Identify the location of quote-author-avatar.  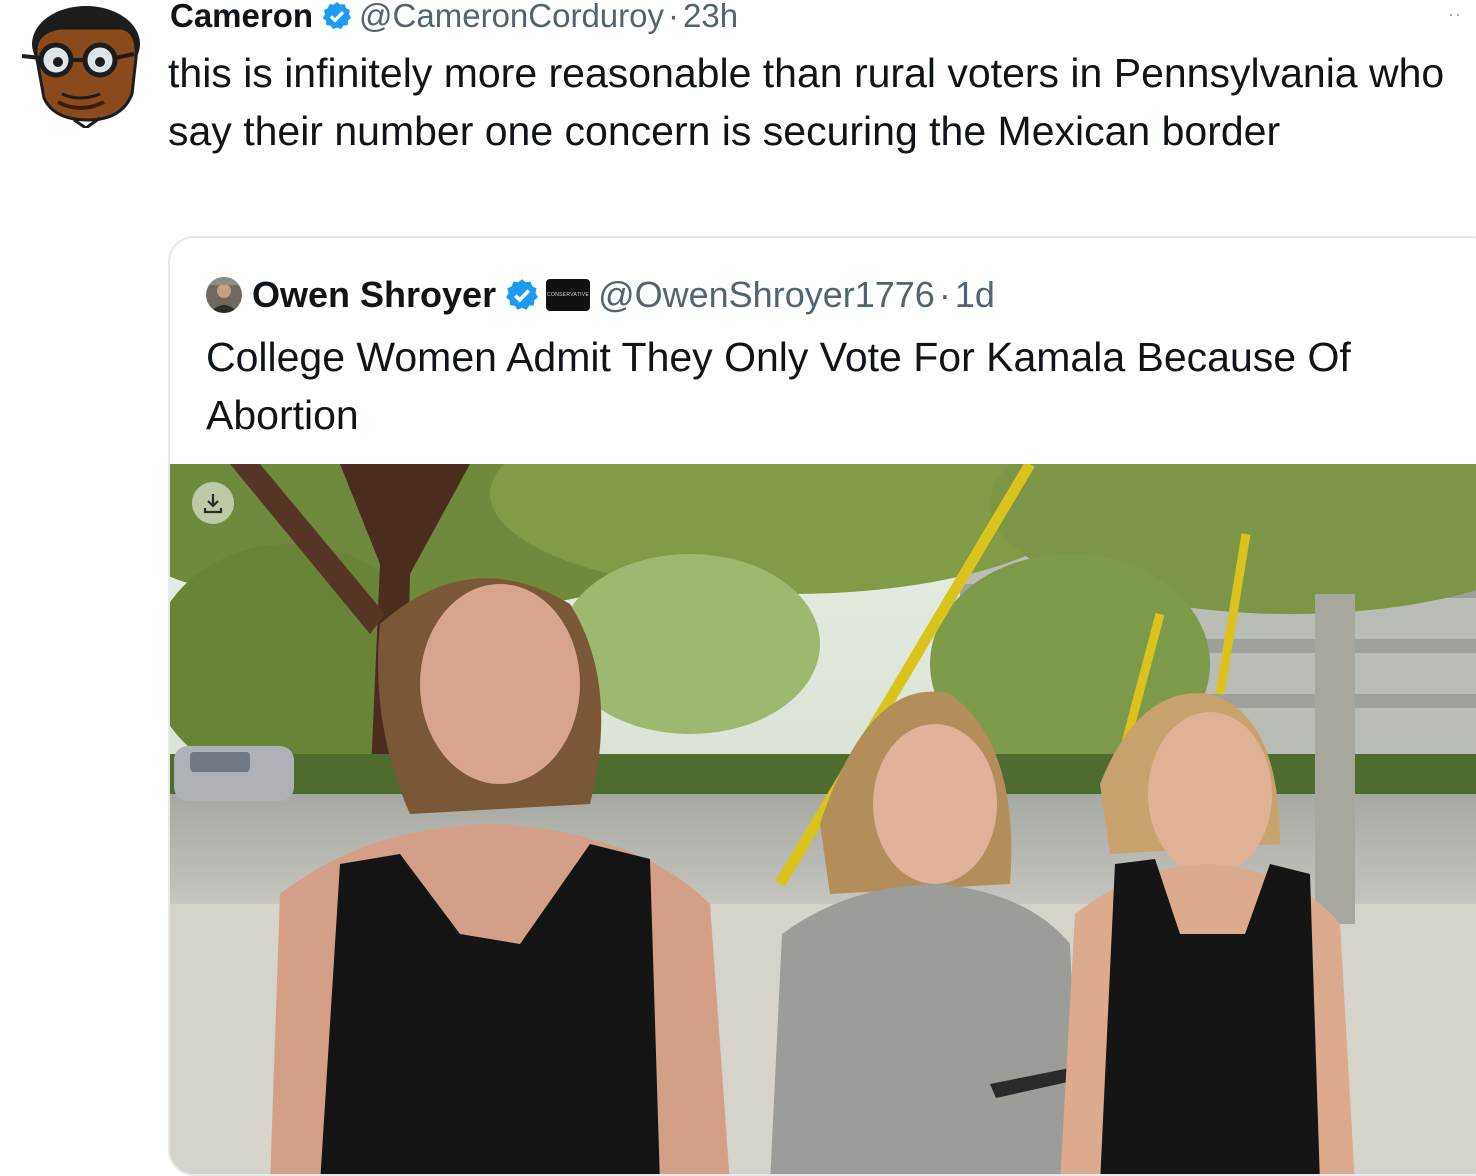
(224, 295).